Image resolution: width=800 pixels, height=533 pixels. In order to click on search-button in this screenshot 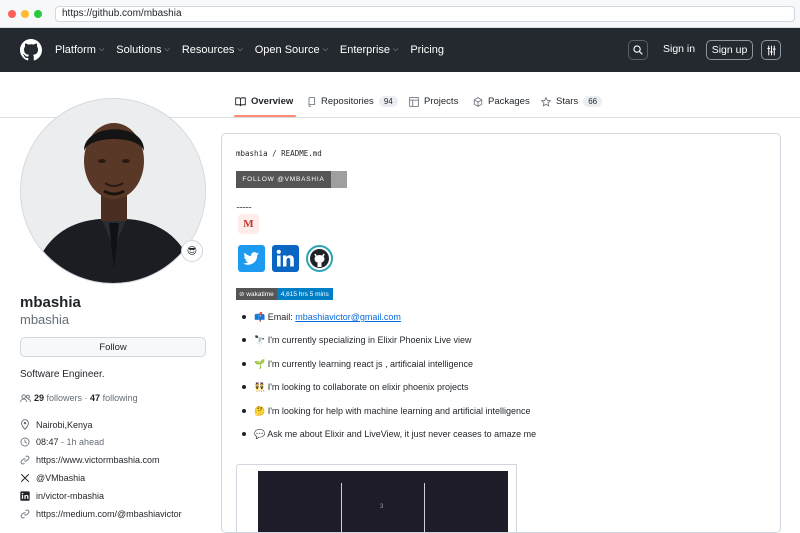, I will do `click(638, 50)`.